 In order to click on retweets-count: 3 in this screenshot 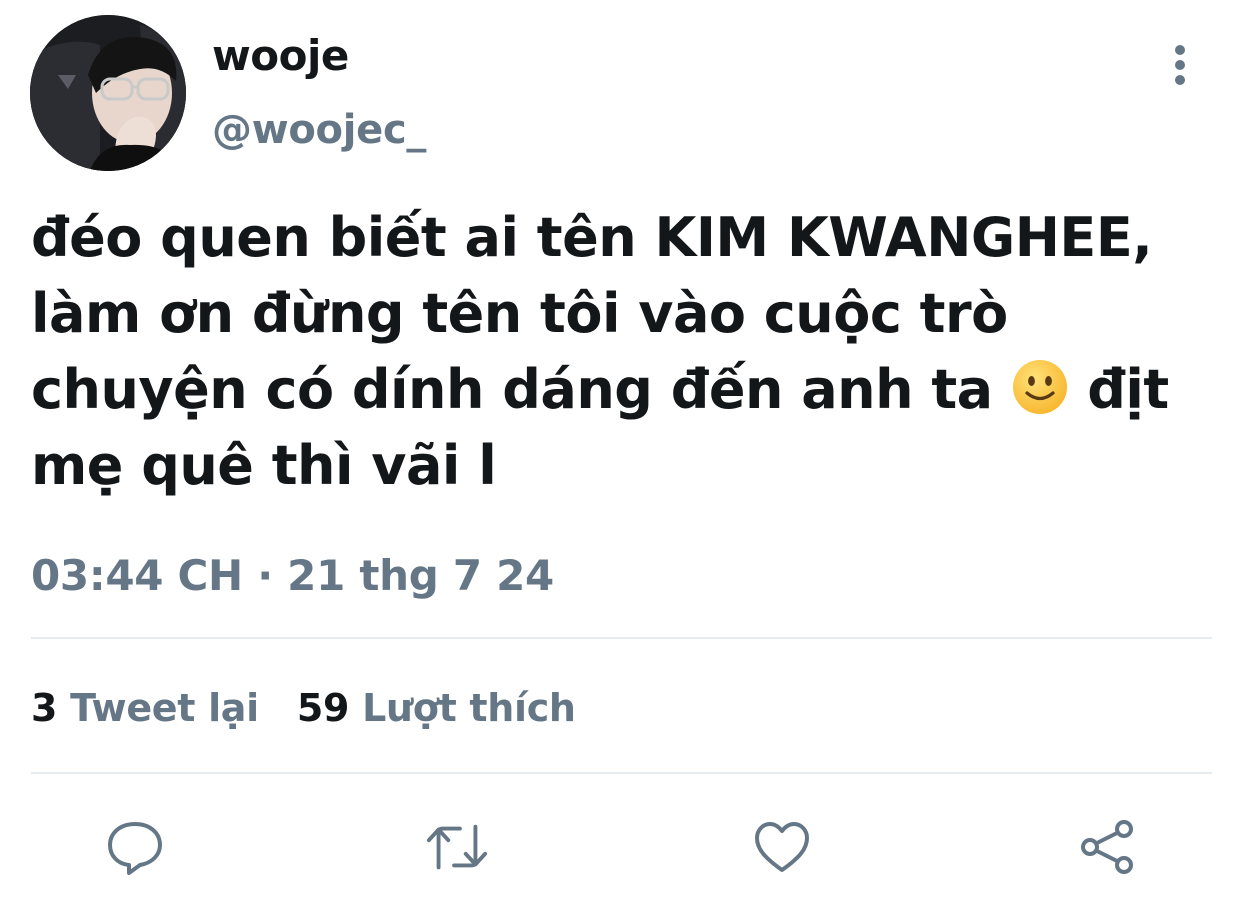, I will do `click(44, 708)`.